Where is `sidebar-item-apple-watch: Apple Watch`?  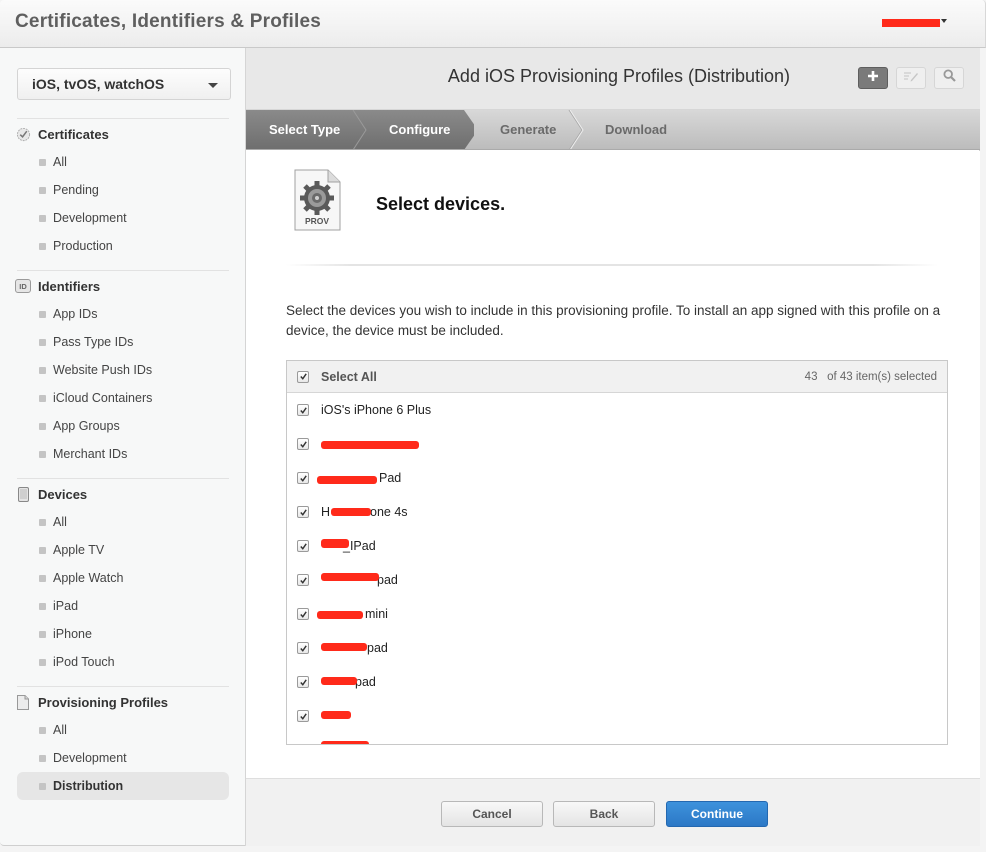 sidebar-item-apple-watch: Apple Watch is located at coordinates (123, 578).